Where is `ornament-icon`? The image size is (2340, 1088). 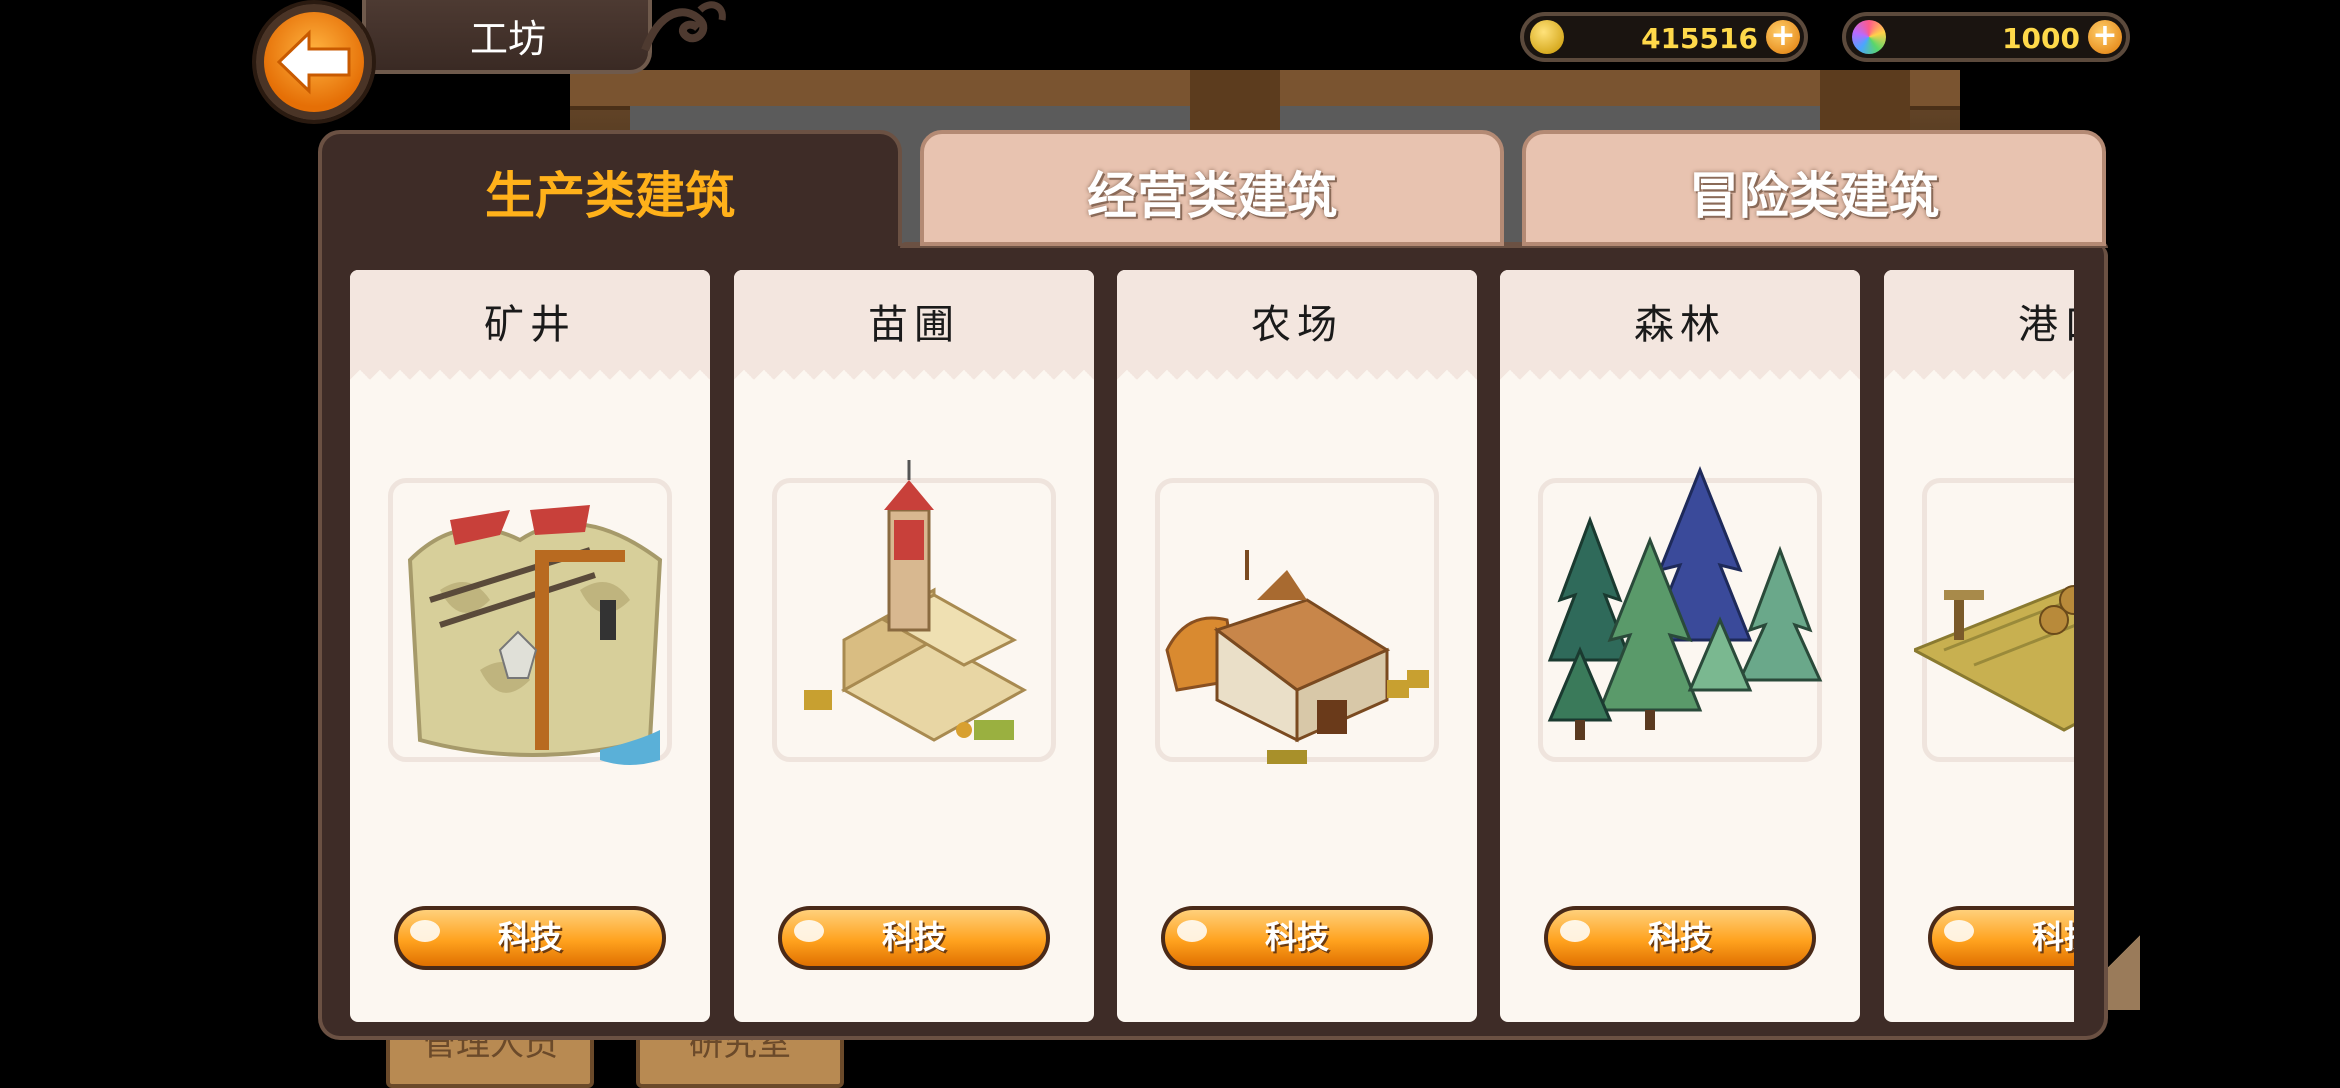 ornament-icon is located at coordinates (683, 26).